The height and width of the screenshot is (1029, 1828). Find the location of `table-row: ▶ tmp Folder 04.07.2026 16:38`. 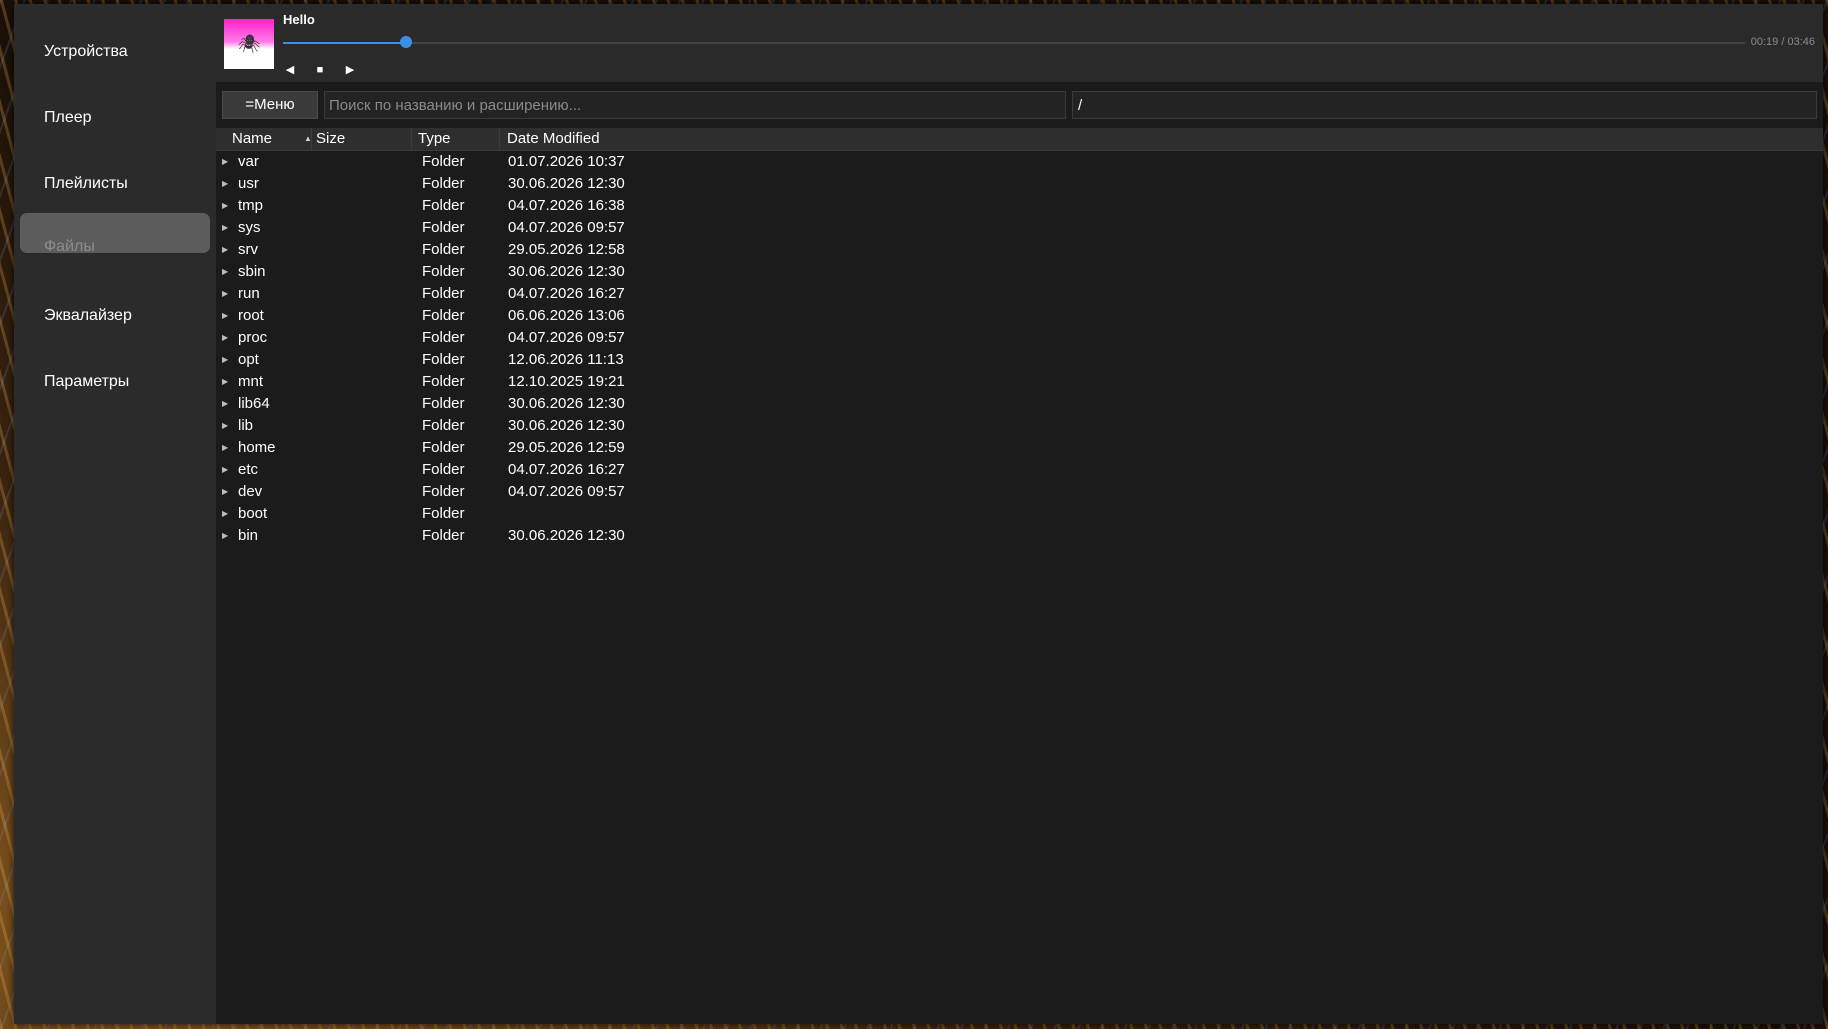

table-row: ▶ tmp Folder 04.07.2026 16:38 is located at coordinates (1019, 206).